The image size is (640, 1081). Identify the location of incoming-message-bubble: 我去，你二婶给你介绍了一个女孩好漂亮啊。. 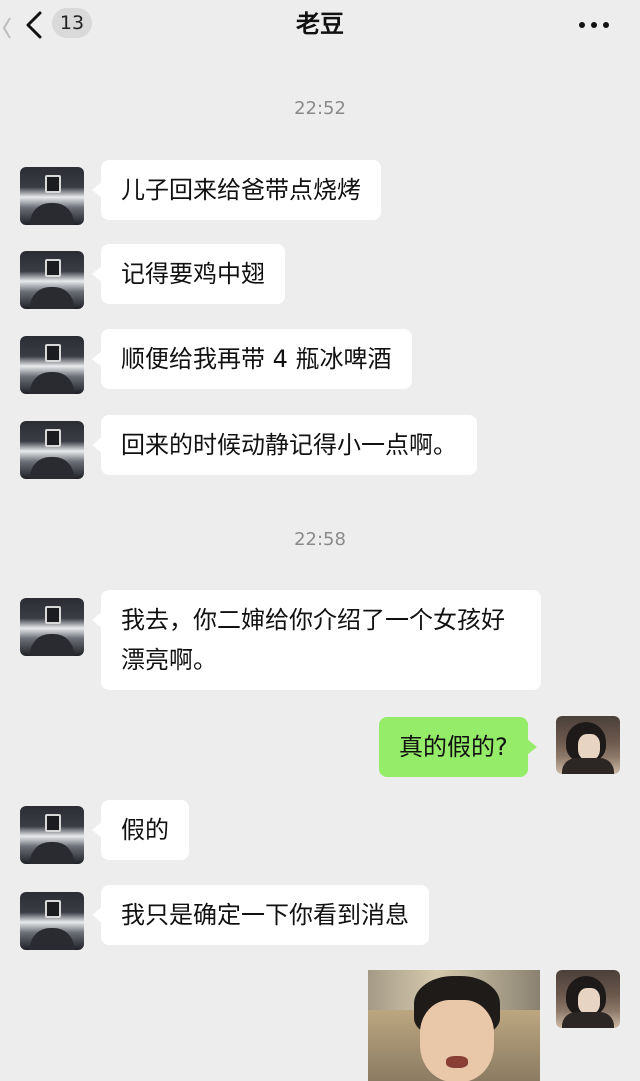
(316, 640).